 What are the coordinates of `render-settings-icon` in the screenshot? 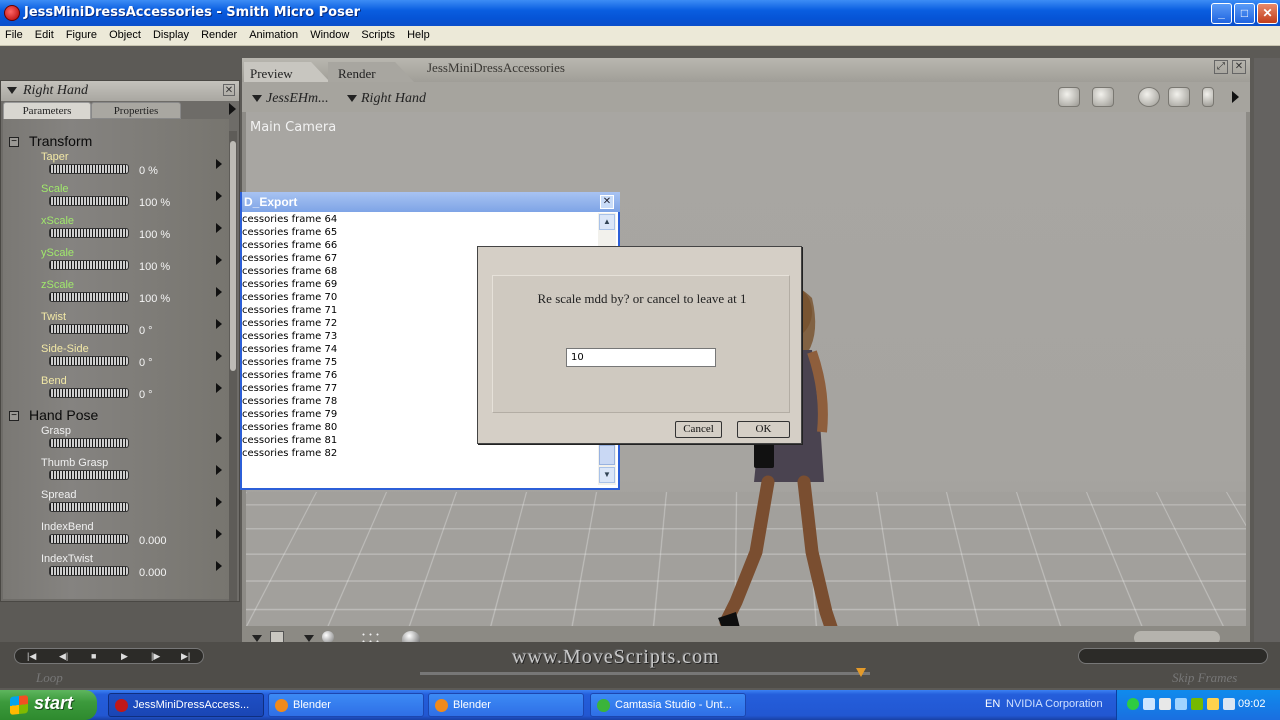 It's located at (1069, 97).